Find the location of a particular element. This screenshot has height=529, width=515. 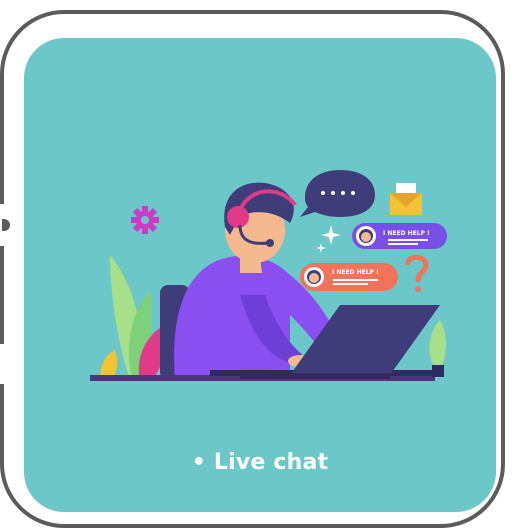

question-mark-icon is located at coordinates (417, 273).